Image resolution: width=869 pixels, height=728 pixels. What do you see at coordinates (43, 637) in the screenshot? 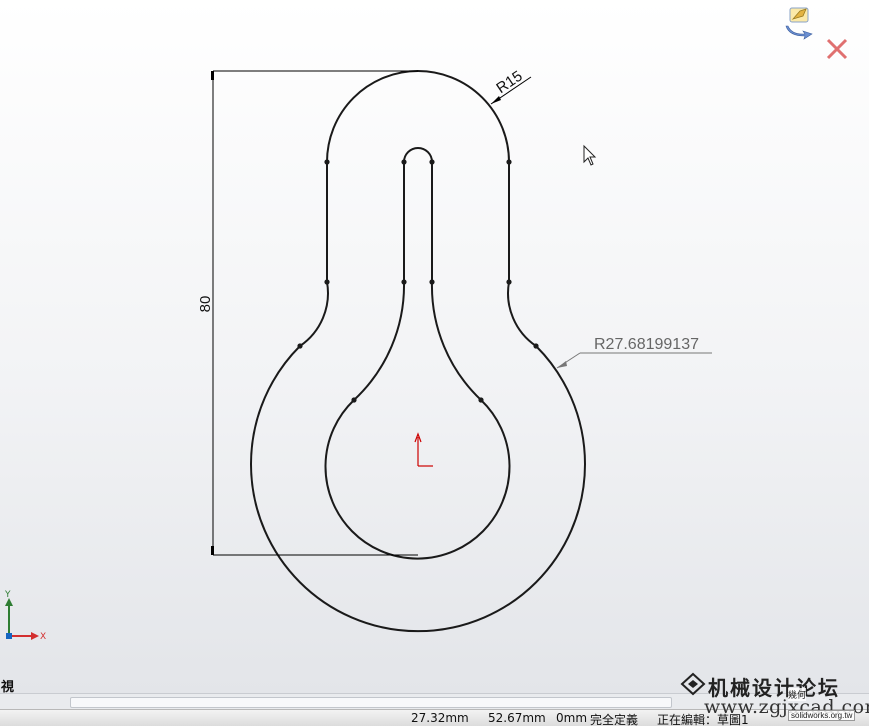
I see `triad-x-label: X` at bounding box center [43, 637].